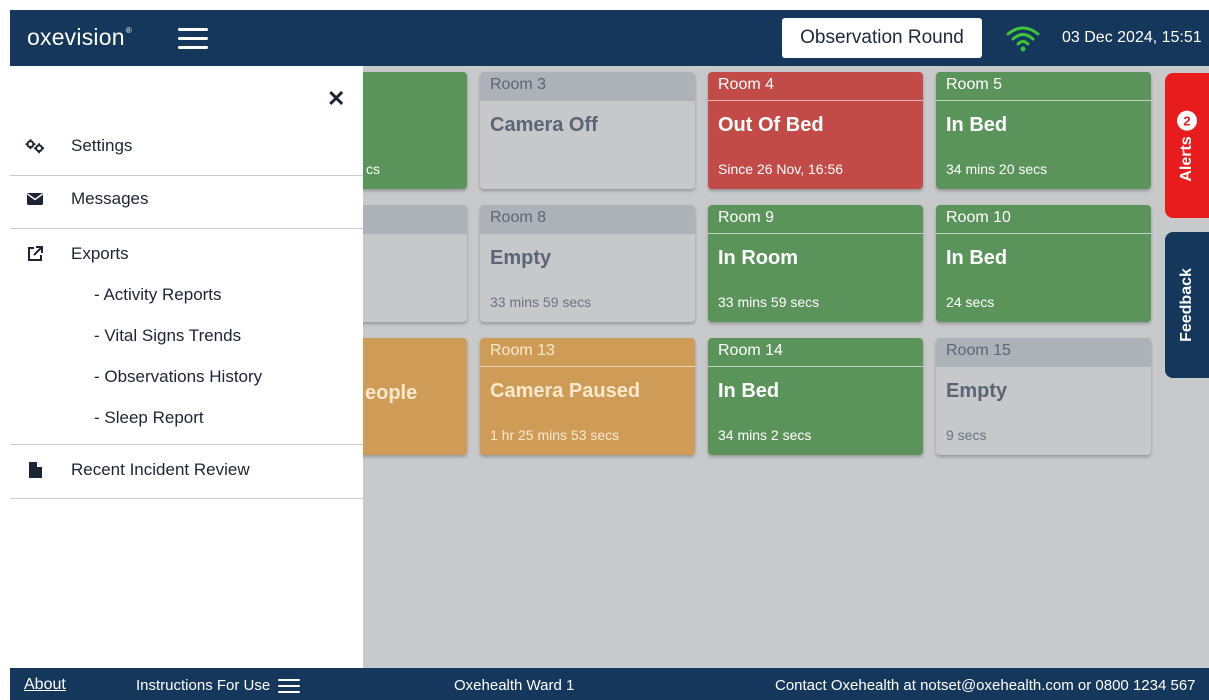  What do you see at coordinates (815, 396) in the screenshot?
I see `room-tile-room-14: Room 14 In Bed 34 mins 2 secs` at bounding box center [815, 396].